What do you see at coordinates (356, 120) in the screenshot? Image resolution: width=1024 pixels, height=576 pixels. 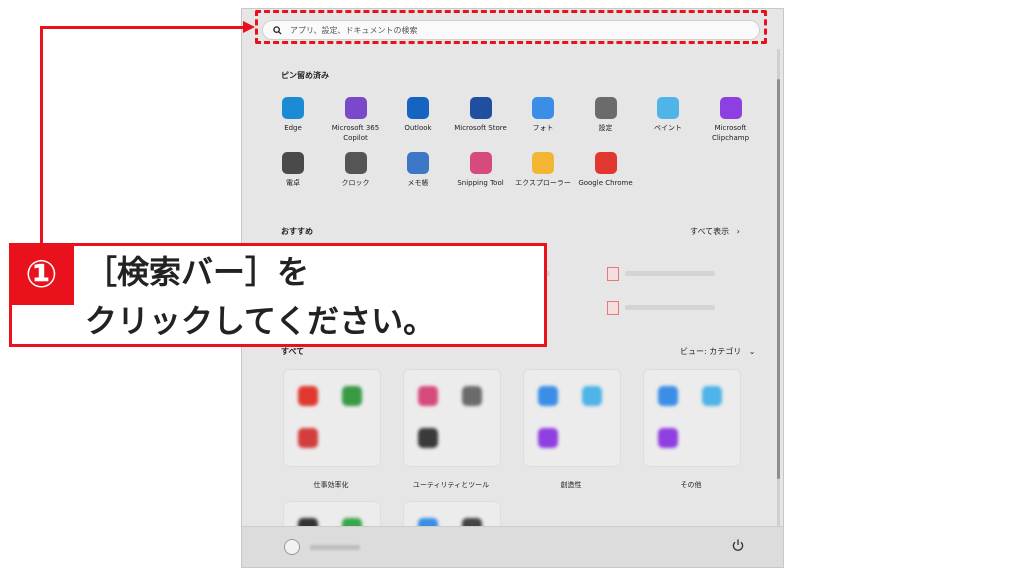 I see `pinned-app-m365-copilot: Microsoft 365 Copilot` at bounding box center [356, 120].